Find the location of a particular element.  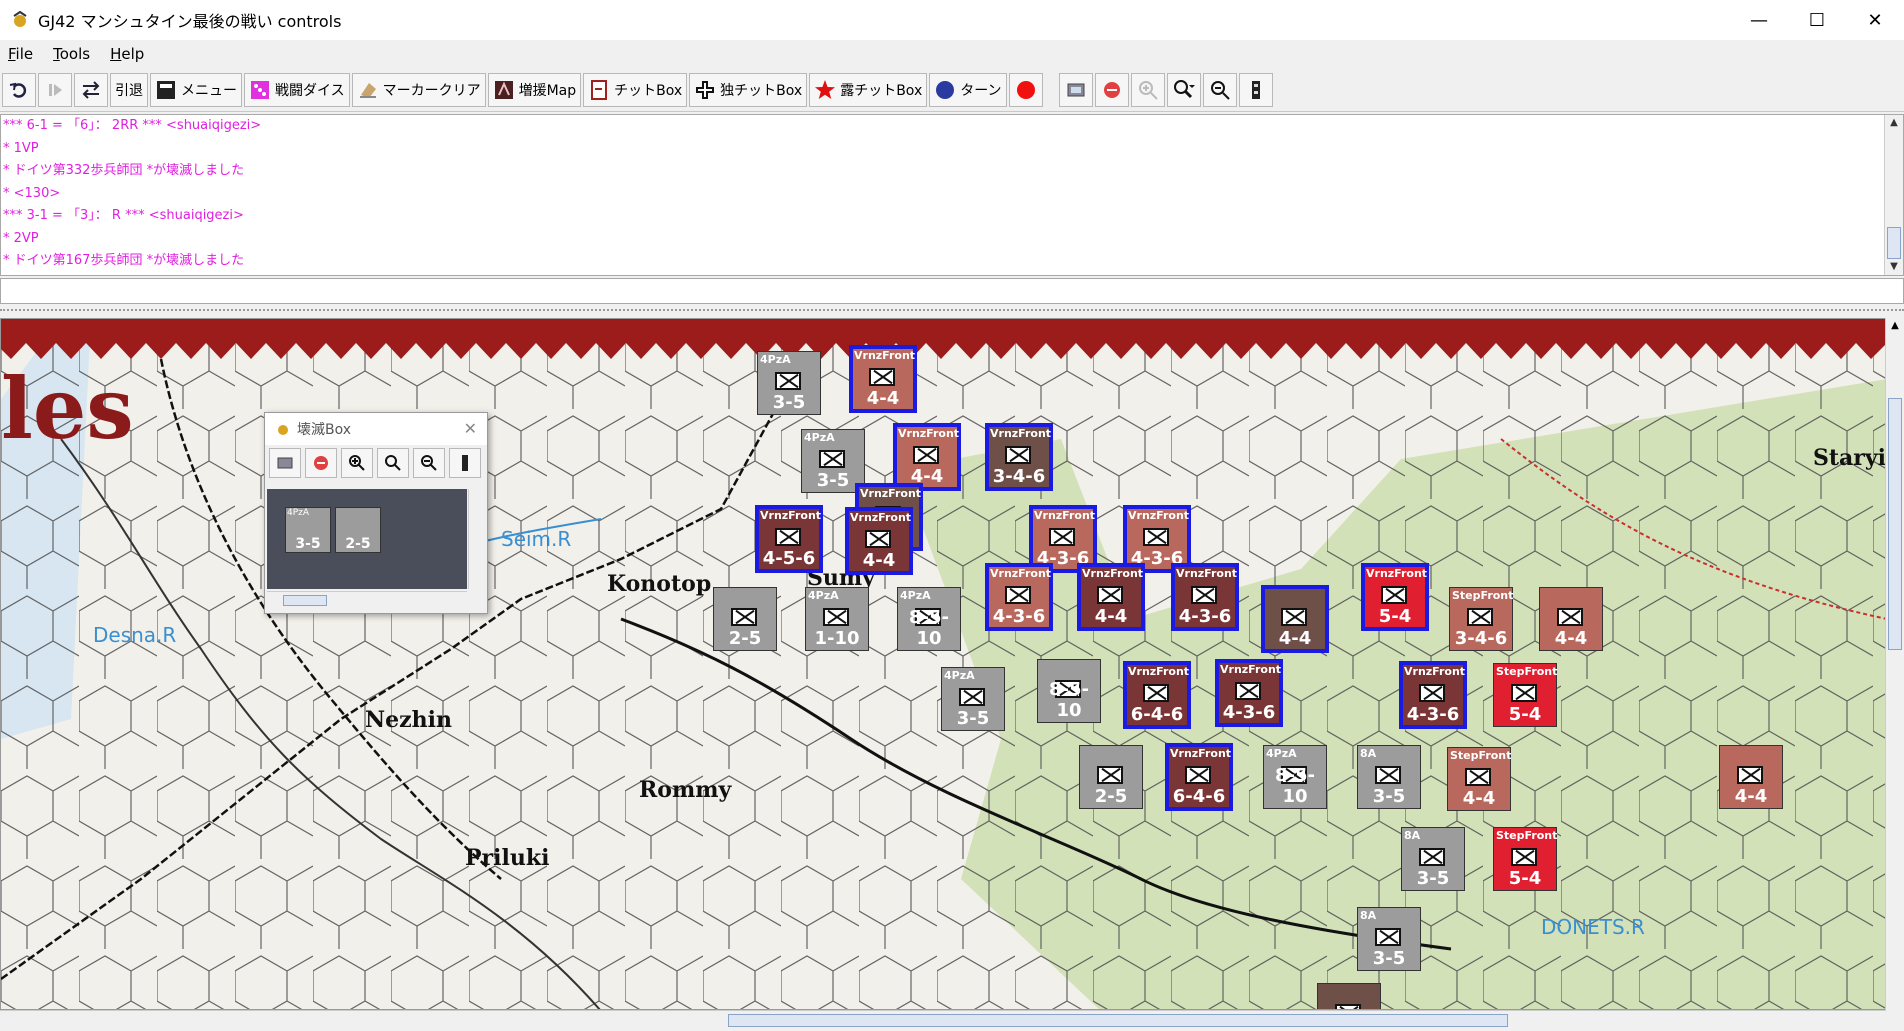

destroyed-box-view: 4PzA 3-5 2-5 is located at coordinates (367, 539).